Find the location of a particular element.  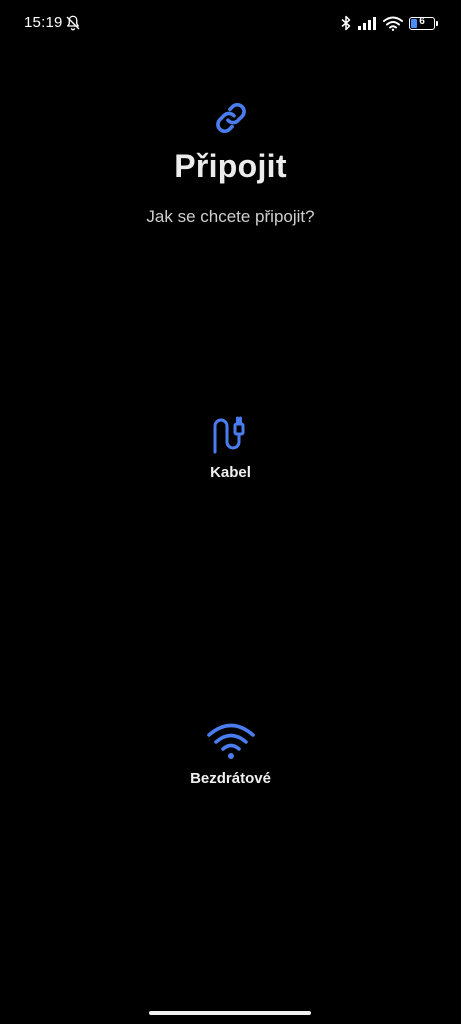

page-subtitle: Jak se chcete připojit? is located at coordinates (230, 216).